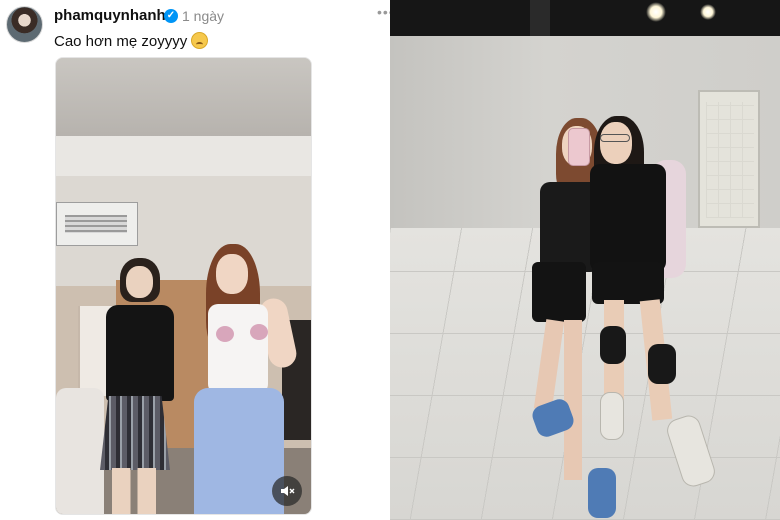 The width and height of the screenshot is (780, 520). Describe the element at coordinates (602, 493) in the screenshot. I see `girl-a-blue-sneaker` at that location.